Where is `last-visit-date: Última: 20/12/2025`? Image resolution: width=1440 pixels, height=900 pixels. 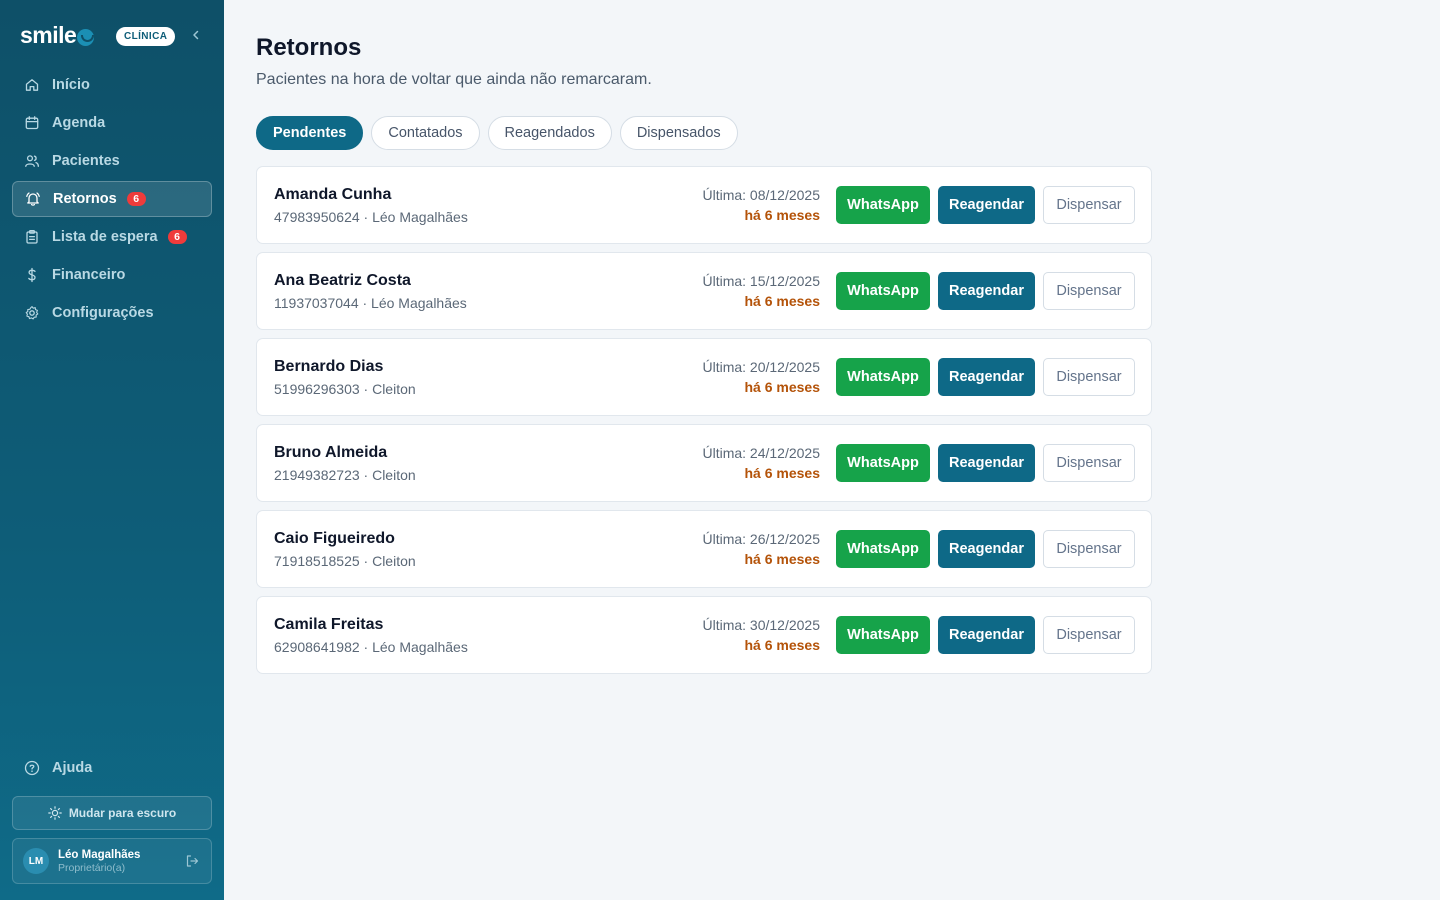
last-visit-date: Última: 20/12/2025 is located at coordinates (761, 367).